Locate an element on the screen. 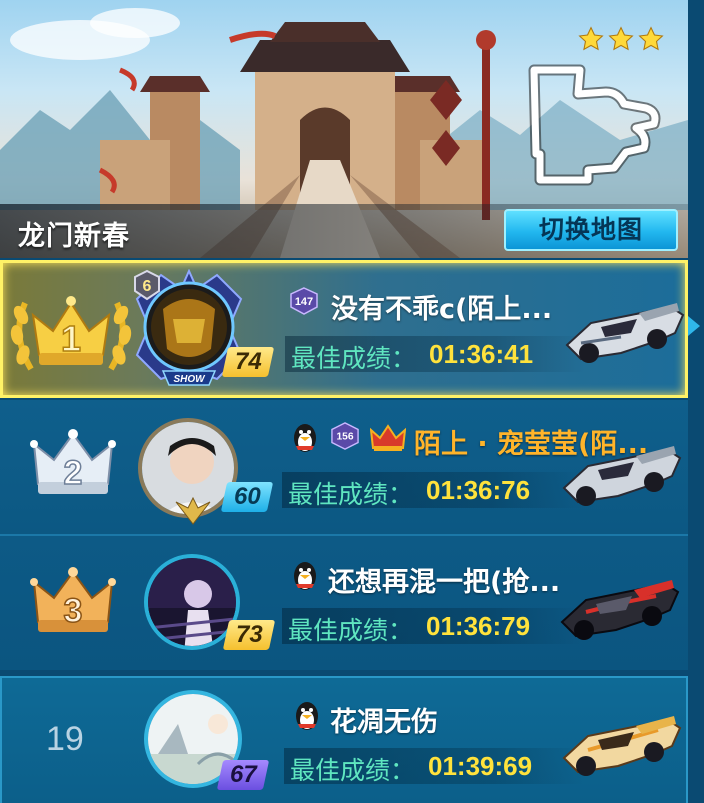 This screenshot has width=704, height=803. svg-text: 1 is located at coordinates (71, 338).